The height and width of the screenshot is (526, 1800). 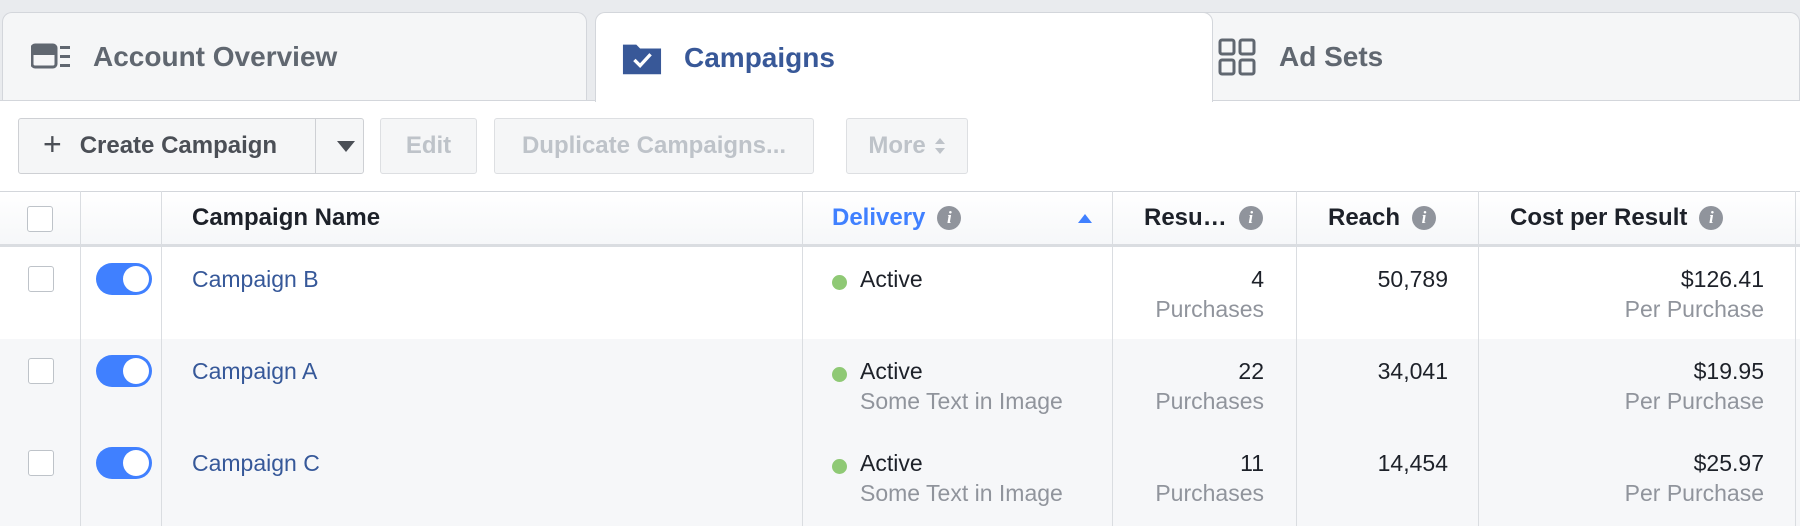 What do you see at coordinates (879, 217) in the screenshot?
I see `header-label: Delivery` at bounding box center [879, 217].